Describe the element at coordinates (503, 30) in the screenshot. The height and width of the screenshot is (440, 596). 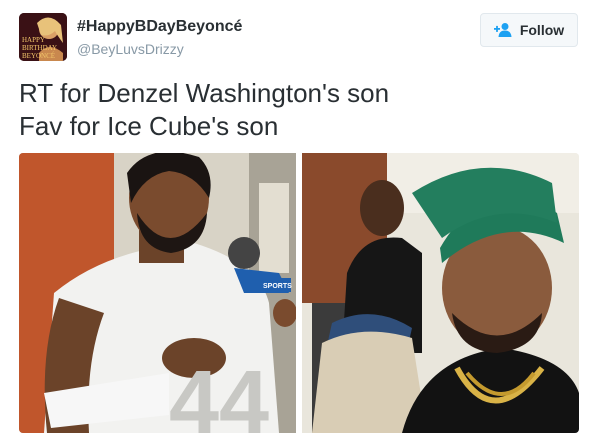
I see `add-user-icon` at that location.